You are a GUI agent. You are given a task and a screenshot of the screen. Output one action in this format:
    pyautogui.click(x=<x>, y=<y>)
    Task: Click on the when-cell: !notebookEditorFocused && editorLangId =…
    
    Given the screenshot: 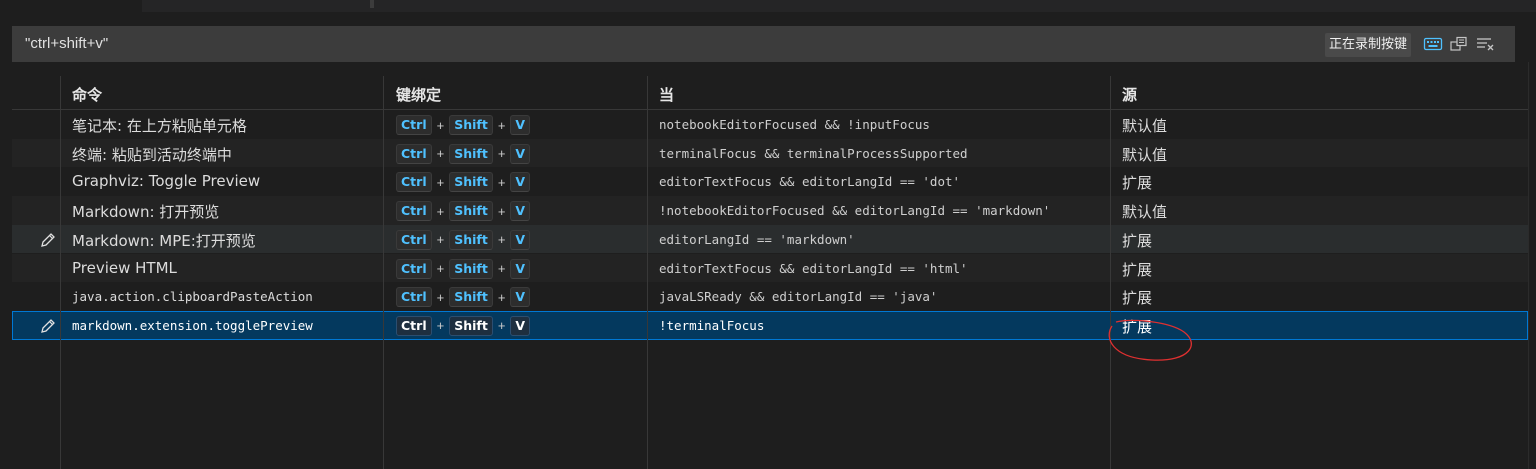 What is the action you would take?
    pyautogui.click(x=855, y=211)
    